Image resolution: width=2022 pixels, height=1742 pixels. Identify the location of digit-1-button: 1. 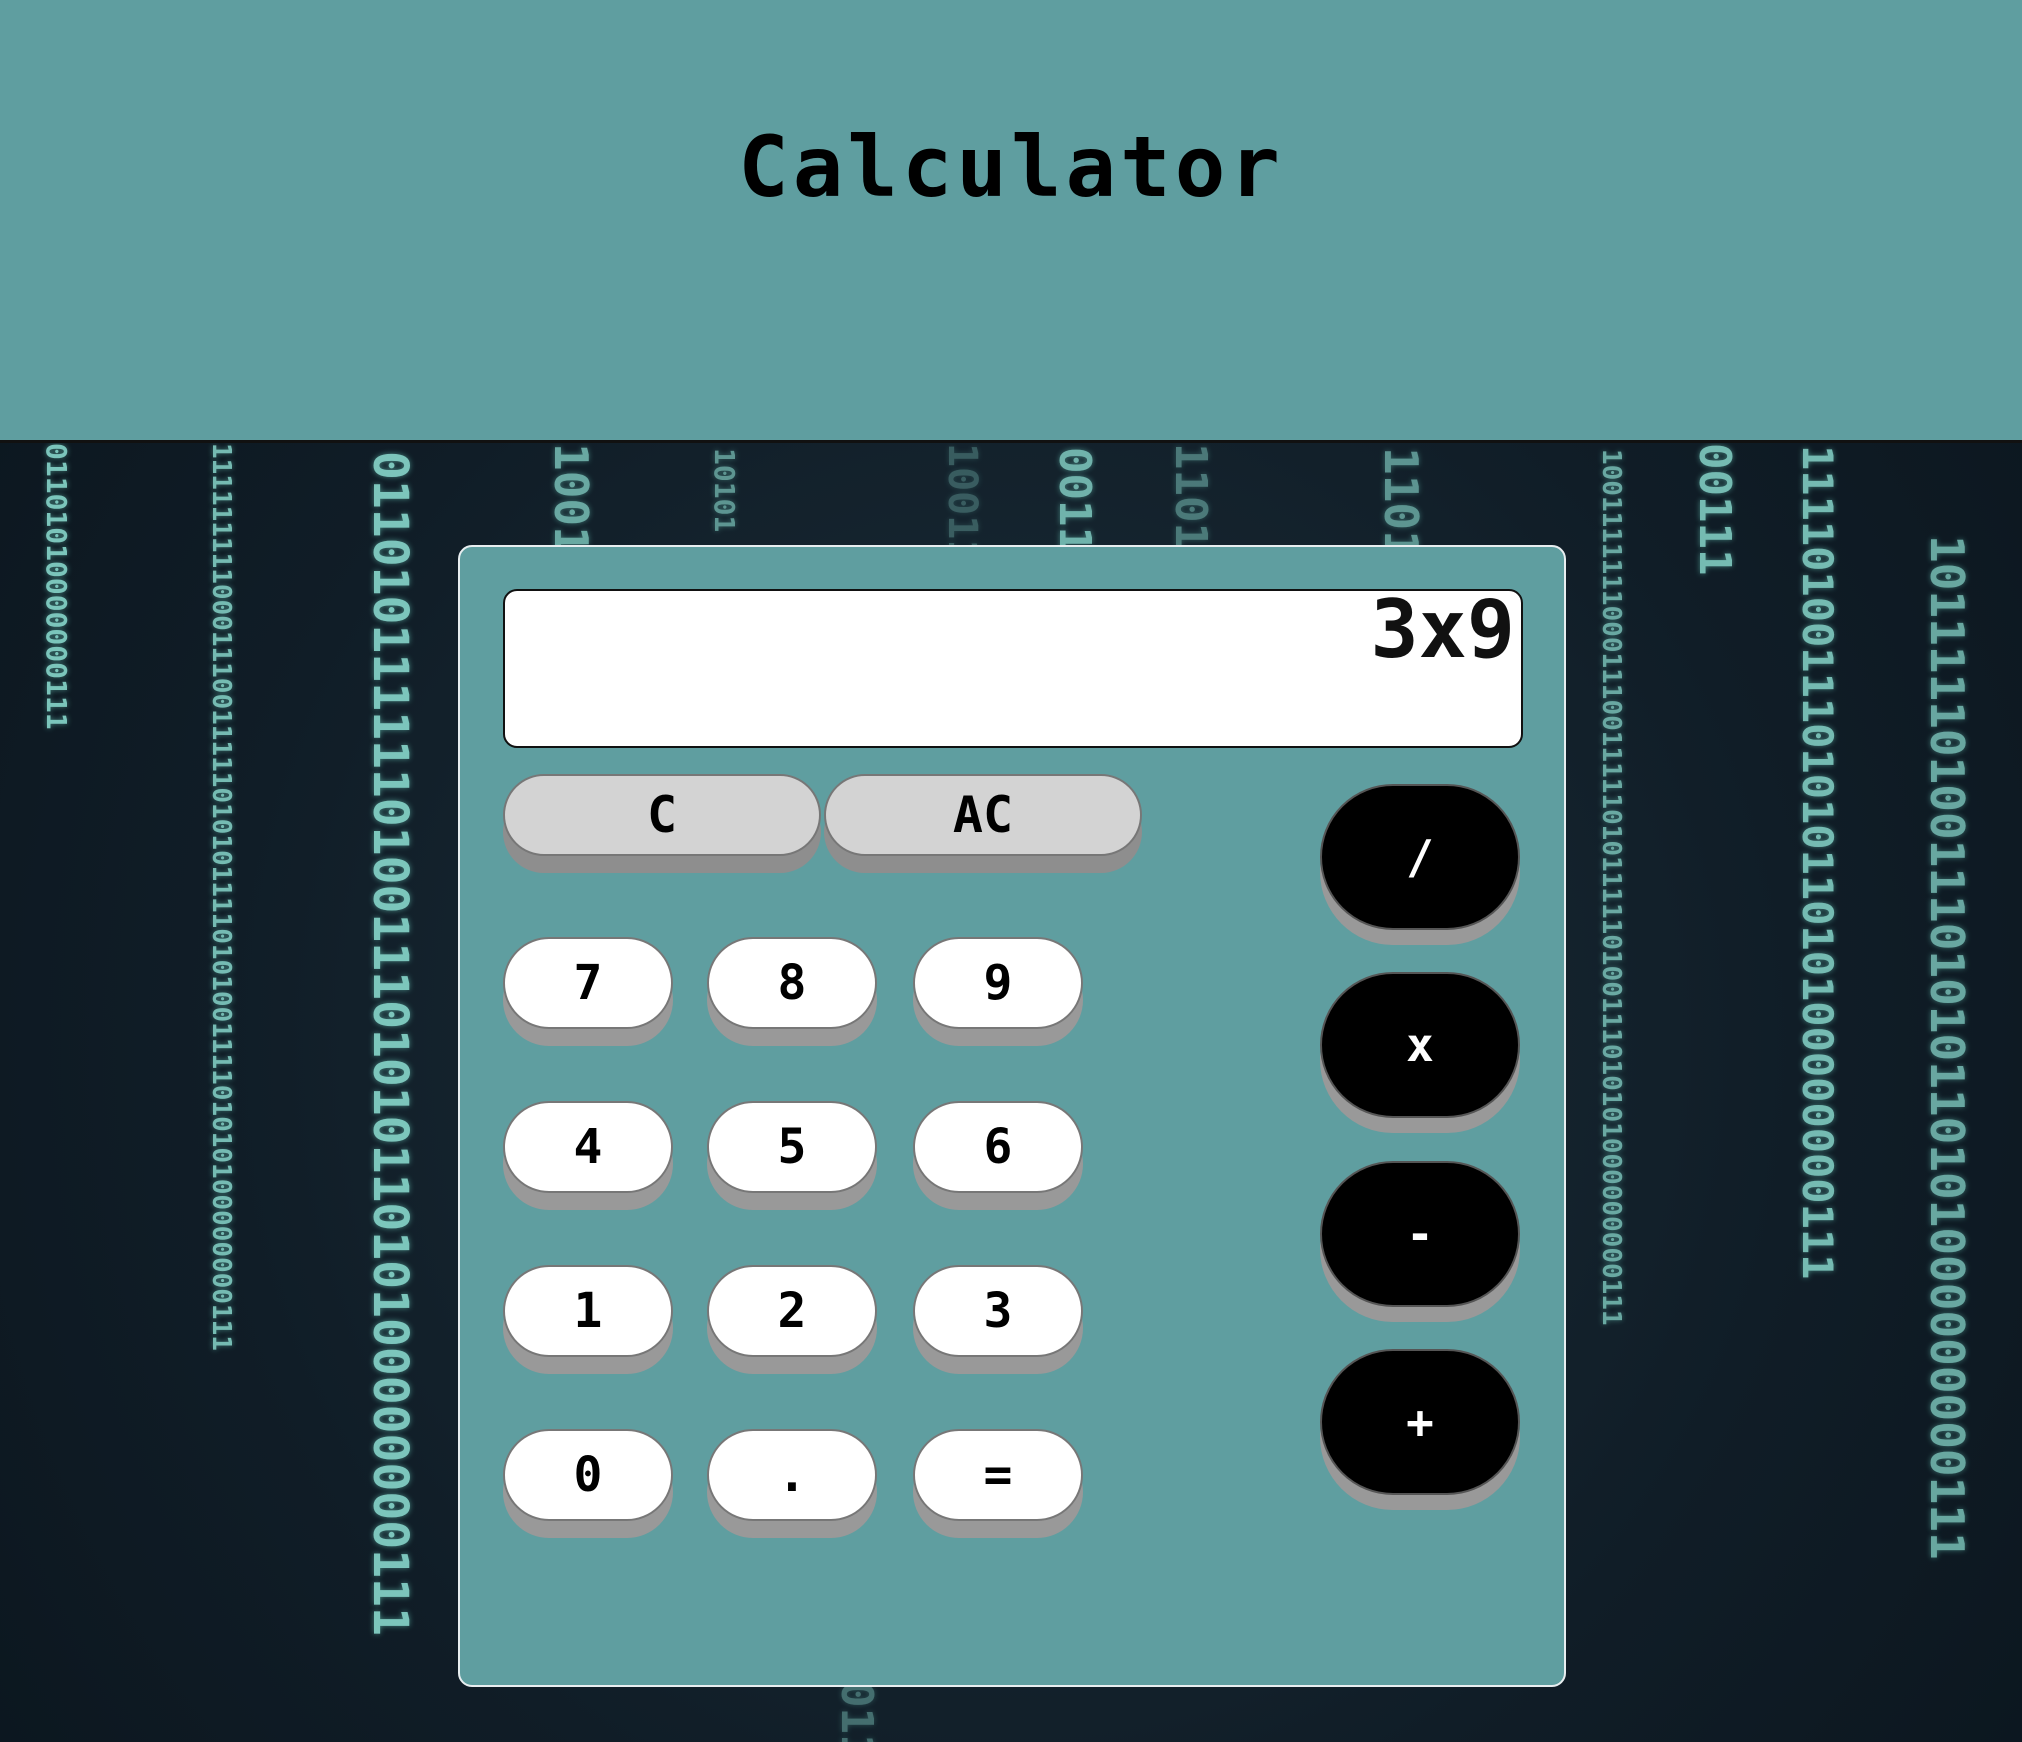
(588, 1311).